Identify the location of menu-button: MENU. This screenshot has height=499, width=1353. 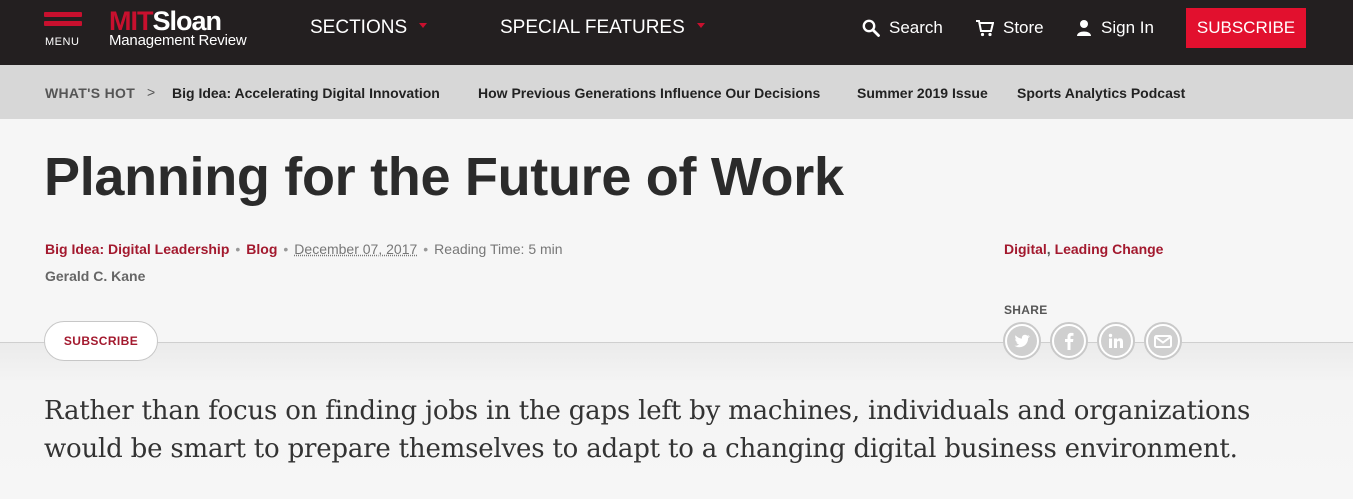
(65, 32).